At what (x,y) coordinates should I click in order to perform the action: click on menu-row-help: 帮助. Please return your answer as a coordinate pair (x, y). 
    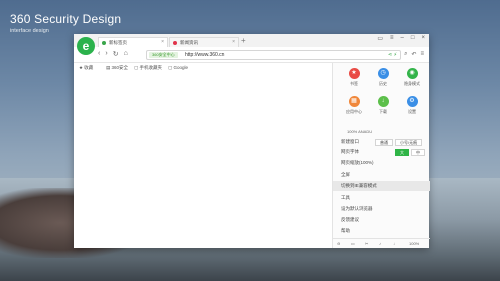
    Looking at the image, I should click on (381, 231).